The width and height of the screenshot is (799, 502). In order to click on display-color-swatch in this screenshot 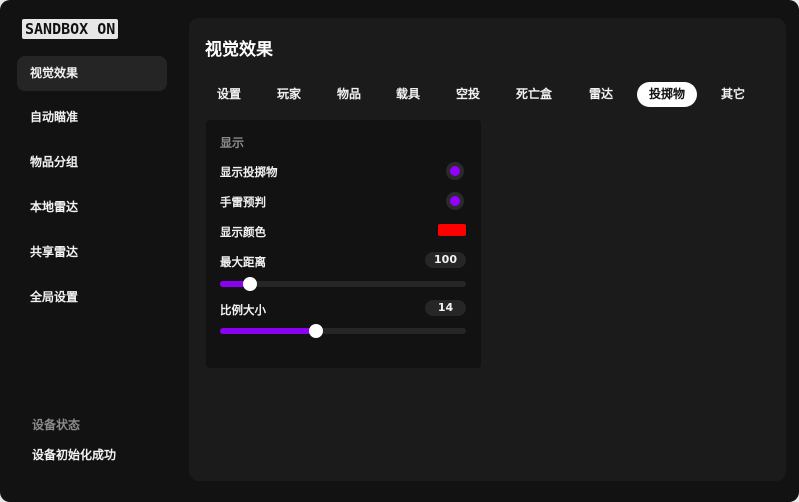, I will do `click(452, 230)`.